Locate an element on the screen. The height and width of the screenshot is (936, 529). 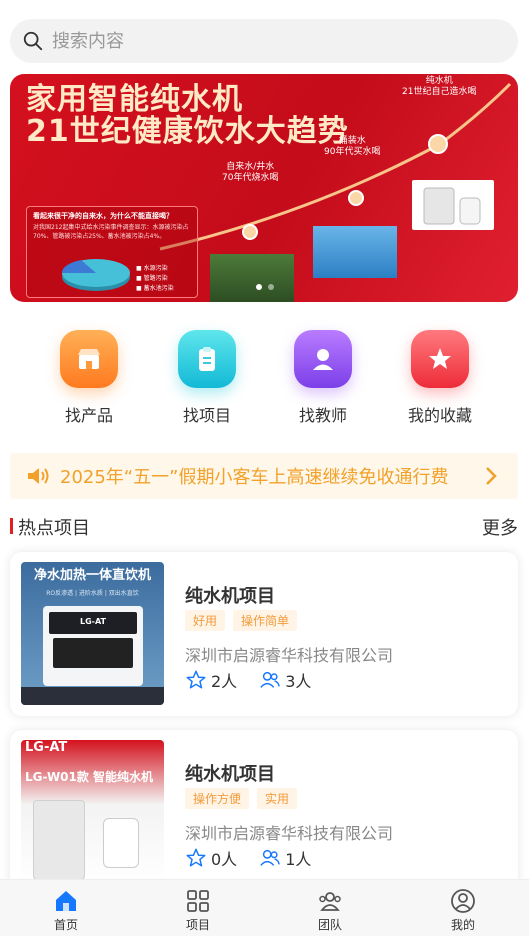
star-icon is located at coordinates (440, 359).